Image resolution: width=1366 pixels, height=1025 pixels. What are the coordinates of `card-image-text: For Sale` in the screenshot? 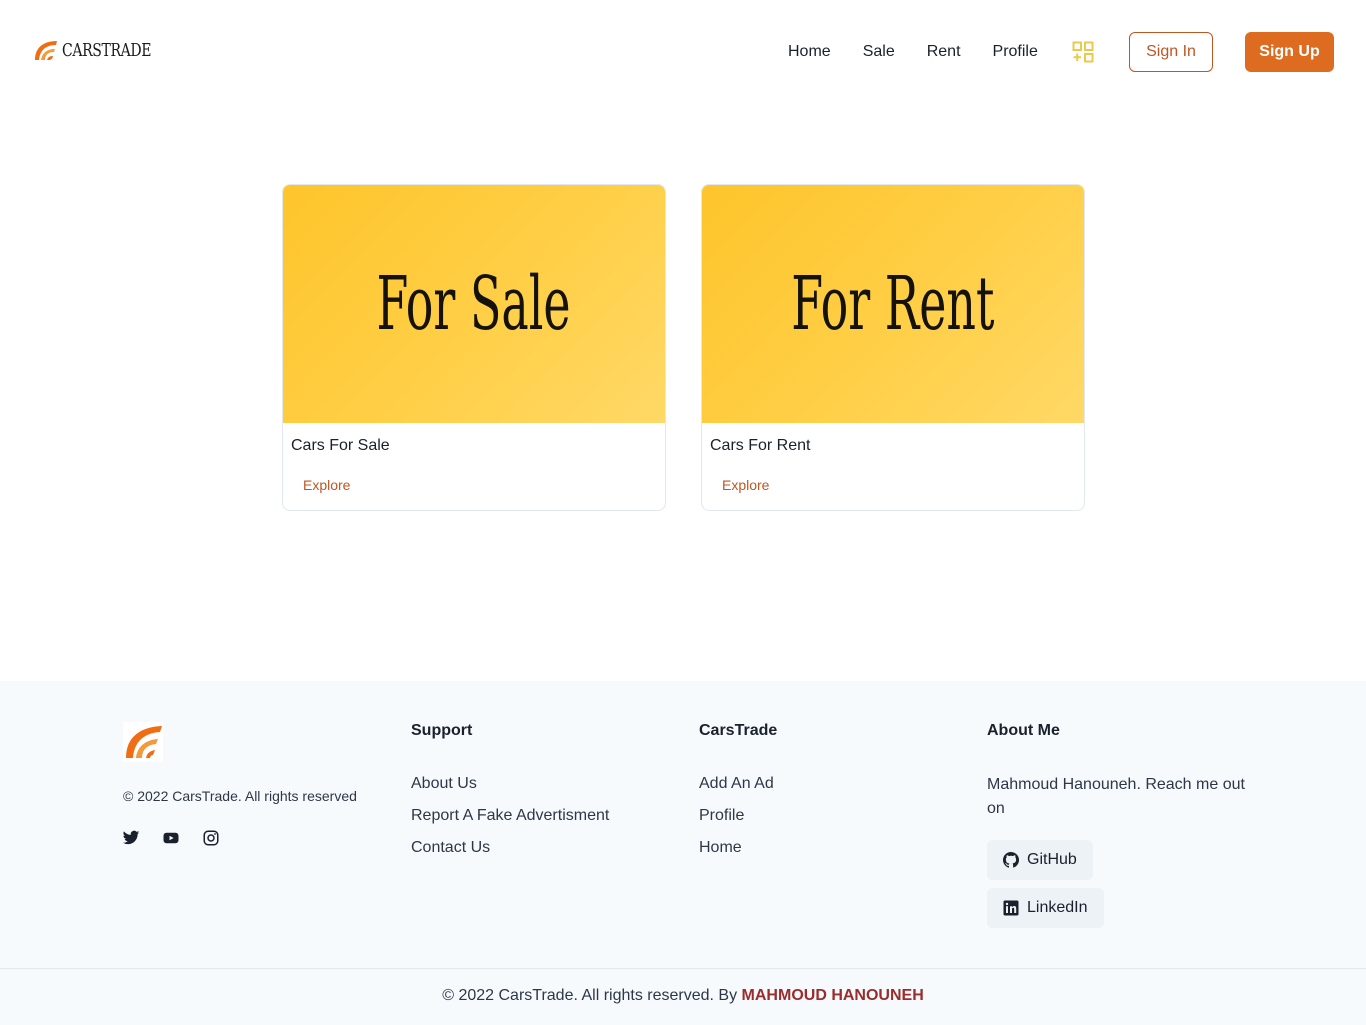 It's located at (474, 304).